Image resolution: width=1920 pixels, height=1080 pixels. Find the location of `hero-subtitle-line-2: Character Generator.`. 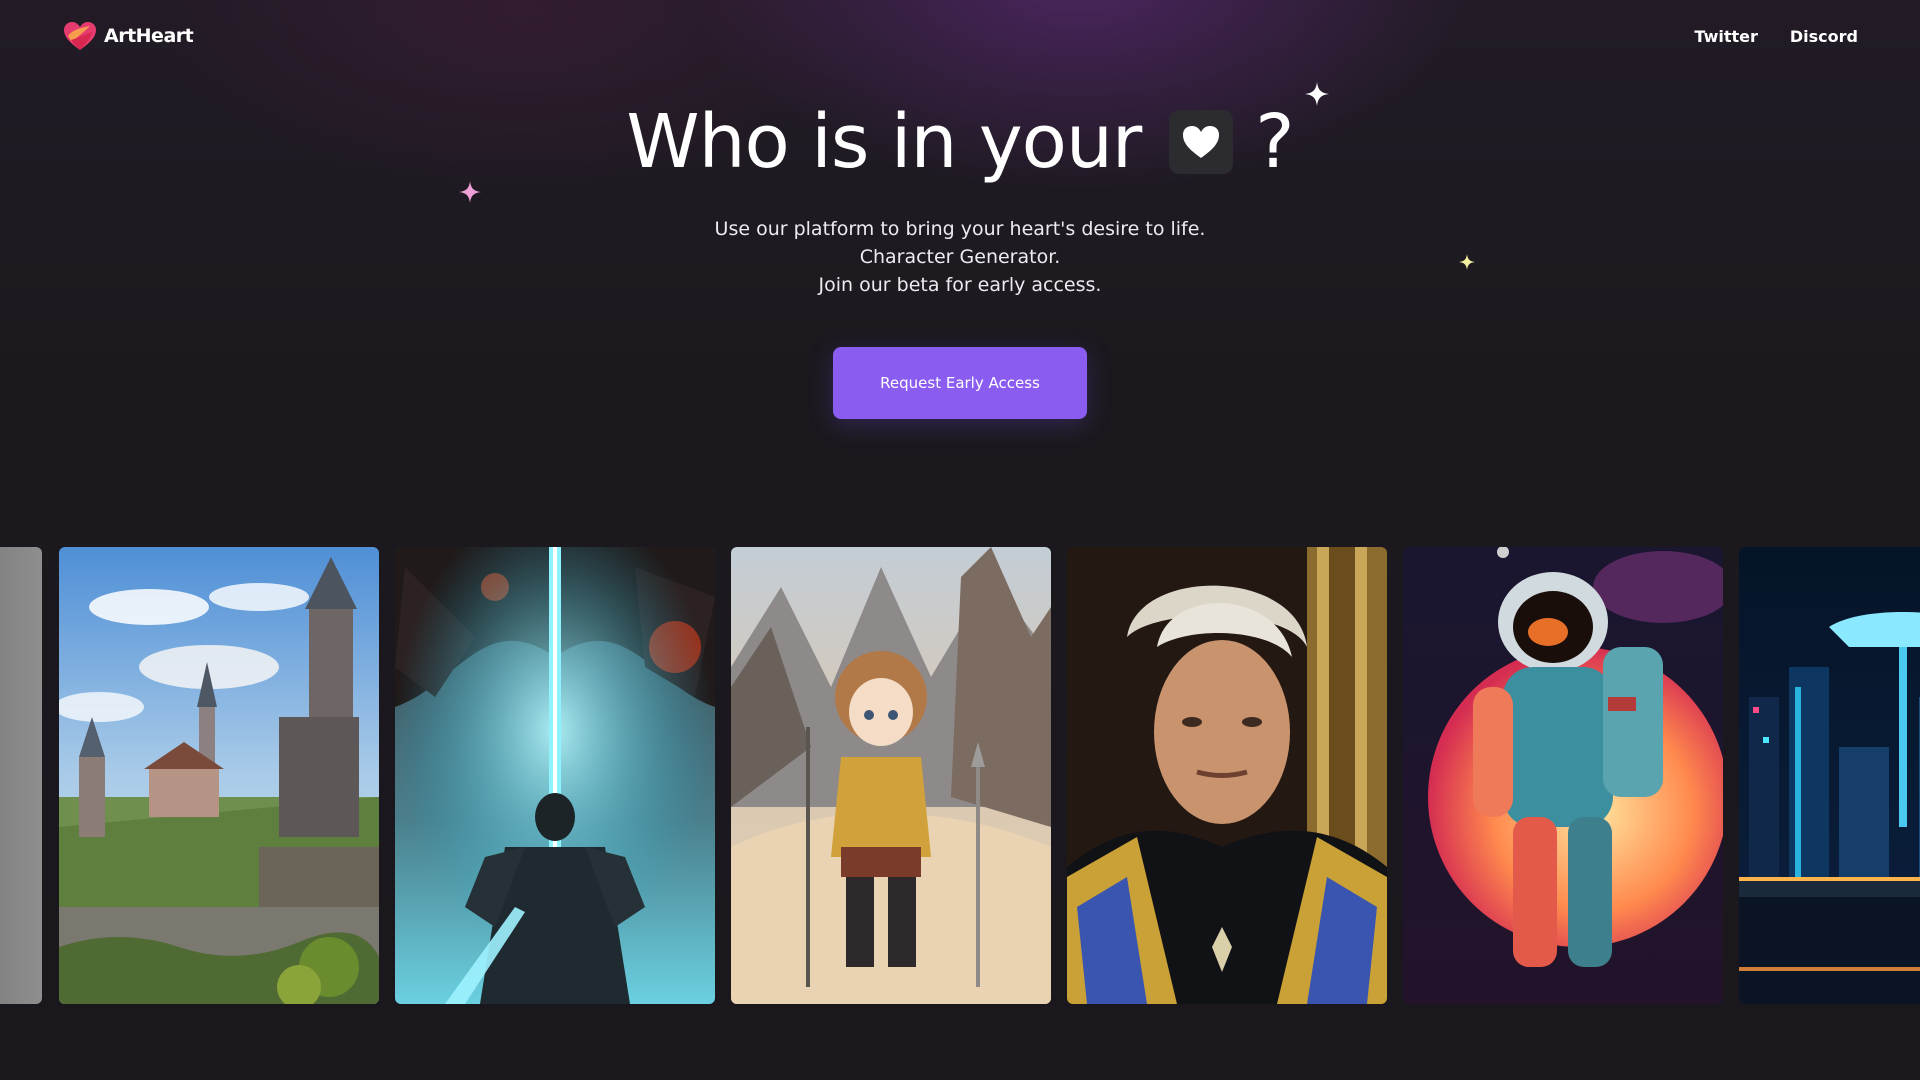

hero-subtitle-line-2: Character Generator. is located at coordinates (960, 257).